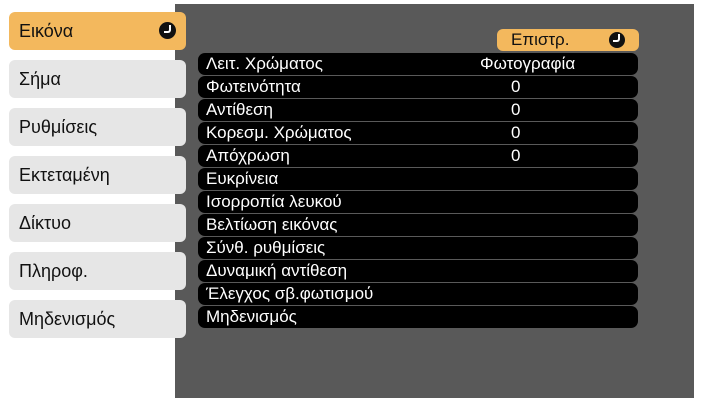 Image resolution: width=711 pixels, height=407 pixels. What do you see at coordinates (266, 247) in the screenshot?
I see `menu-item-label: Σύνθ. ρυθμίσεις` at bounding box center [266, 247].